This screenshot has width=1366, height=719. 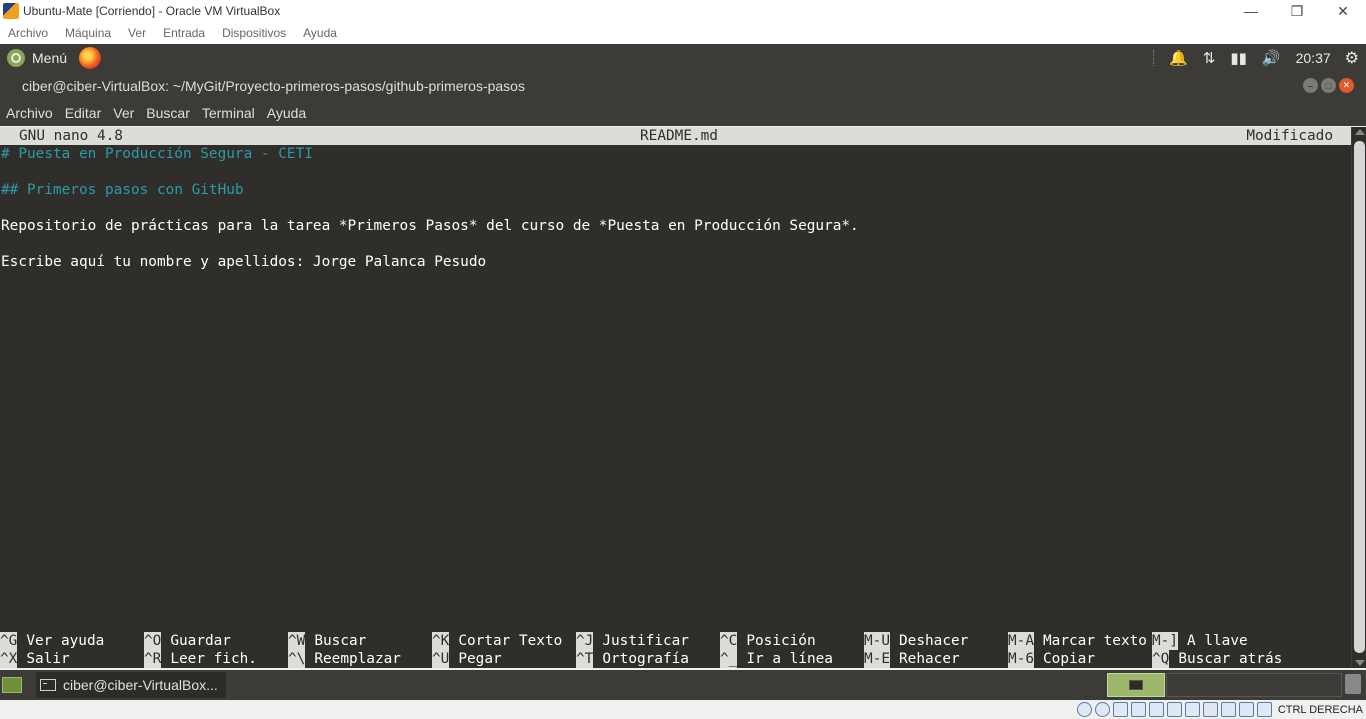 I want to click on terminal-window-controls: – □ ✕, so click(x=1328, y=85).